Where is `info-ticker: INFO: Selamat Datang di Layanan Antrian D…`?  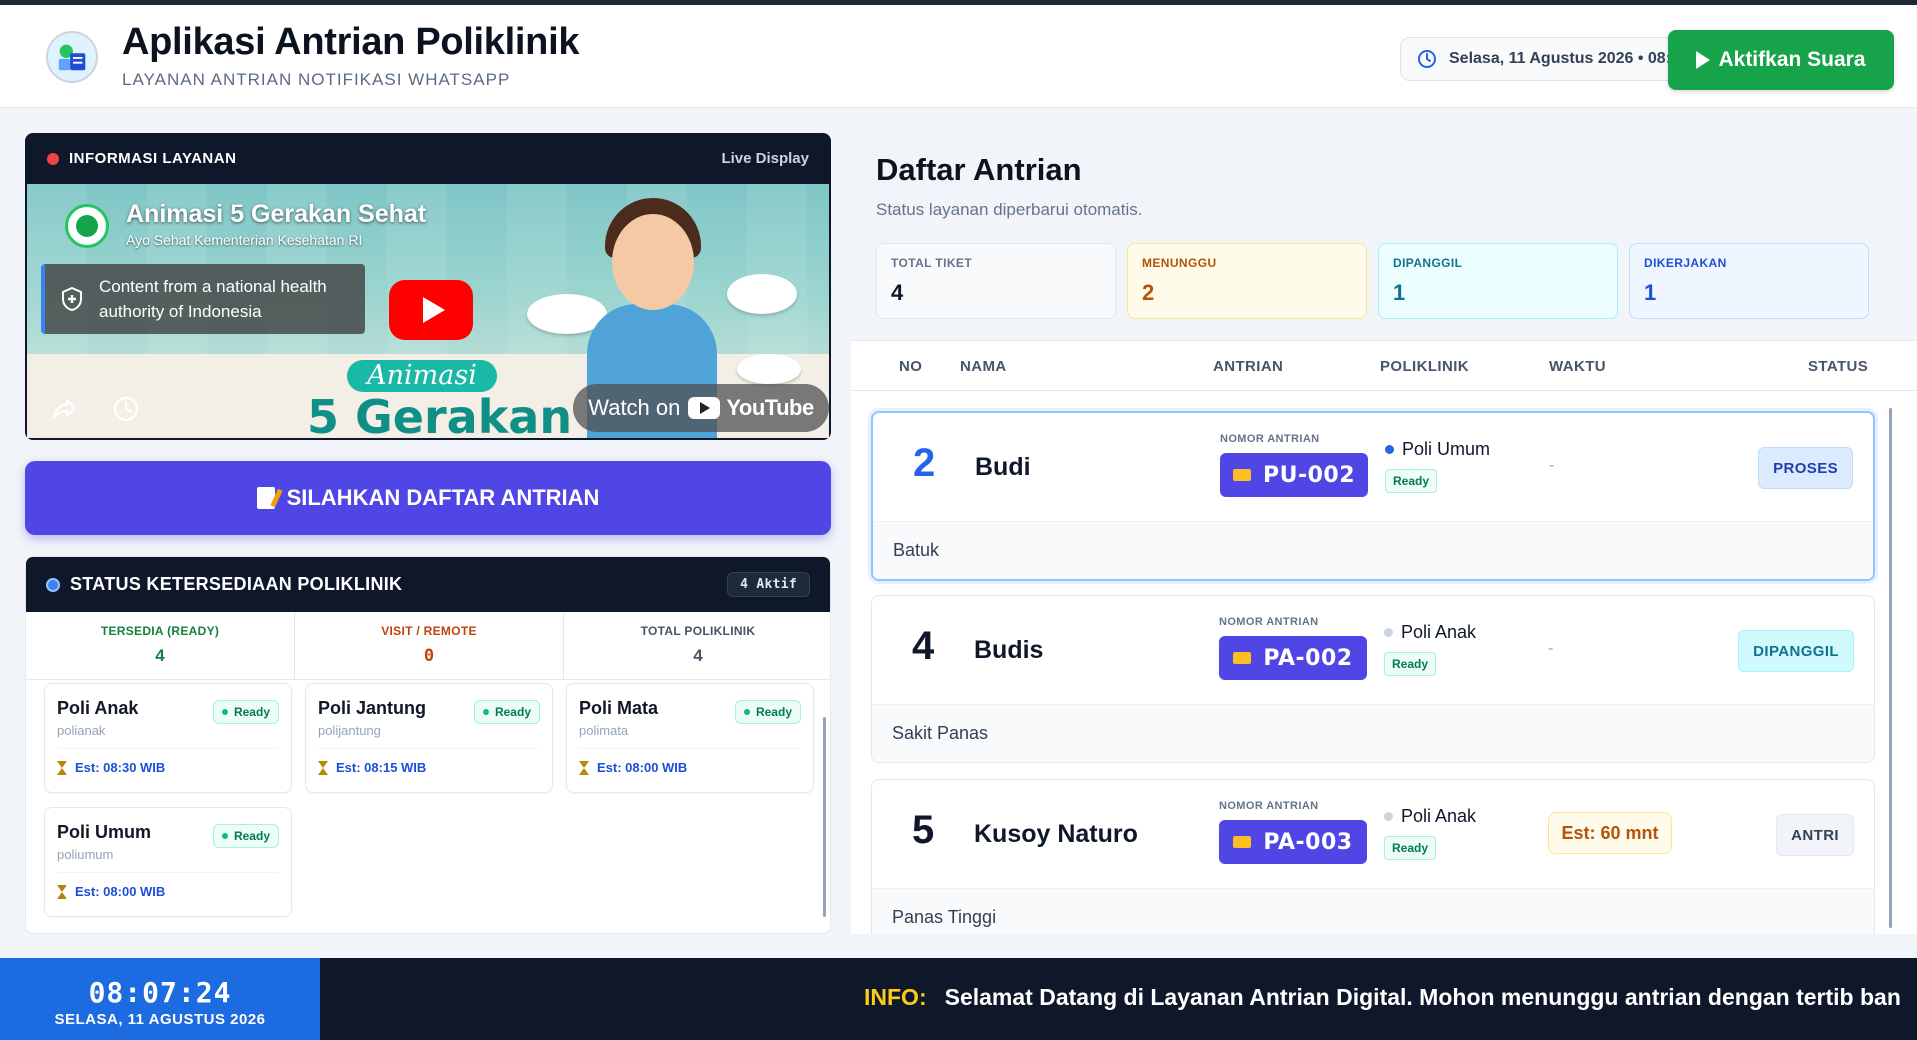 info-ticker: INFO: Selamat Datang di Layanan Antrian D… is located at coordinates (1382, 1000).